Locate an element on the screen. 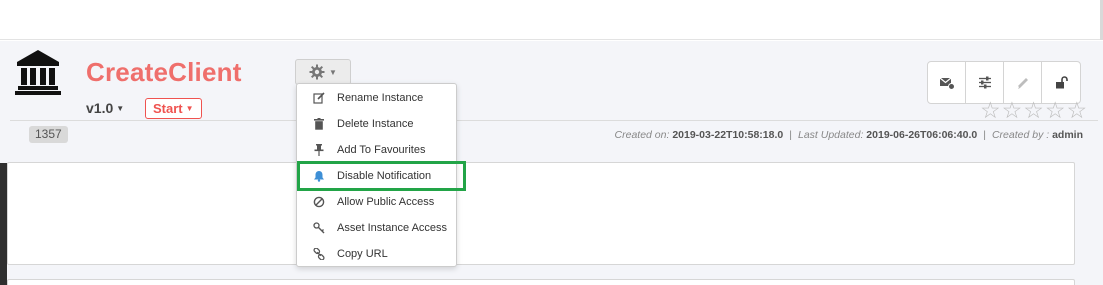  edit-icon is located at coordinates (319, 98).